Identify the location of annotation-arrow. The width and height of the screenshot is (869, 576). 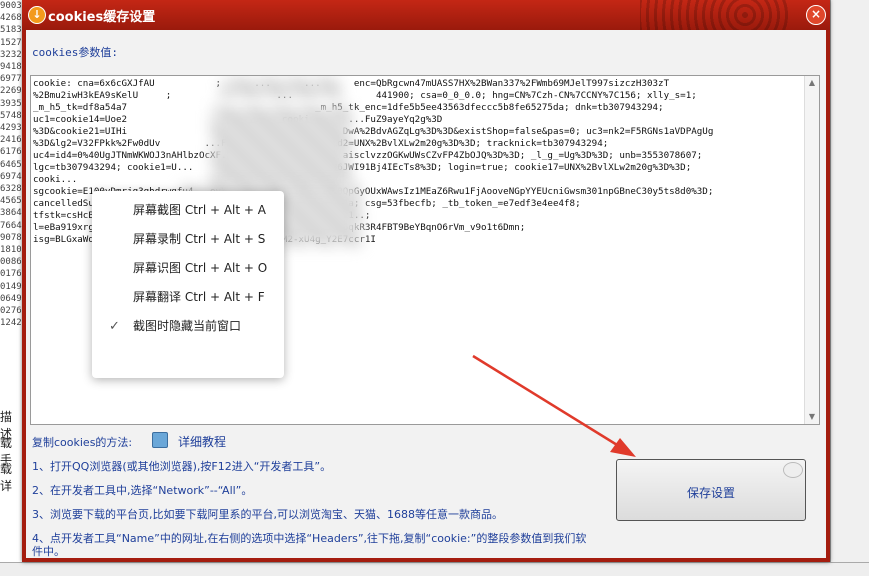
(554, 405).